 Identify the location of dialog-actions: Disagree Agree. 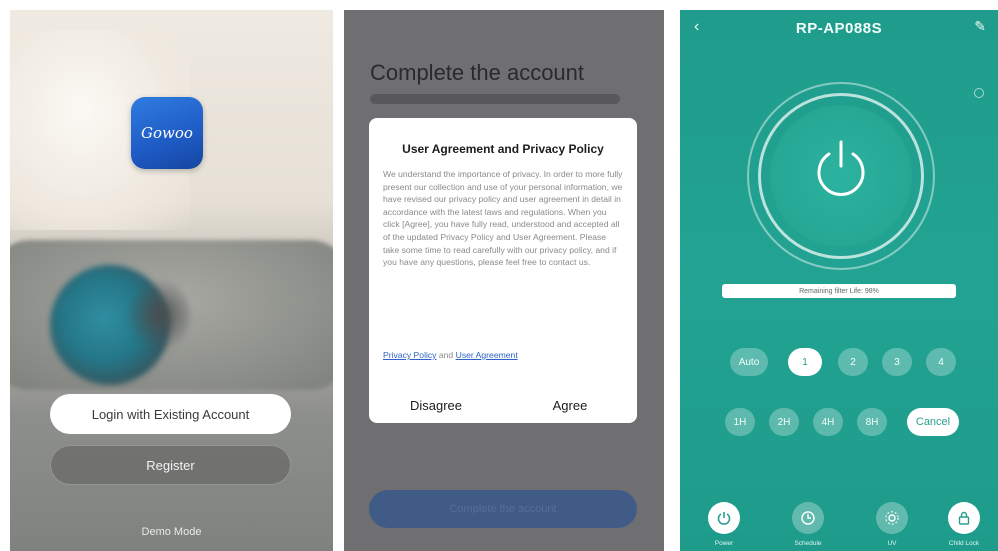
(503, 405).